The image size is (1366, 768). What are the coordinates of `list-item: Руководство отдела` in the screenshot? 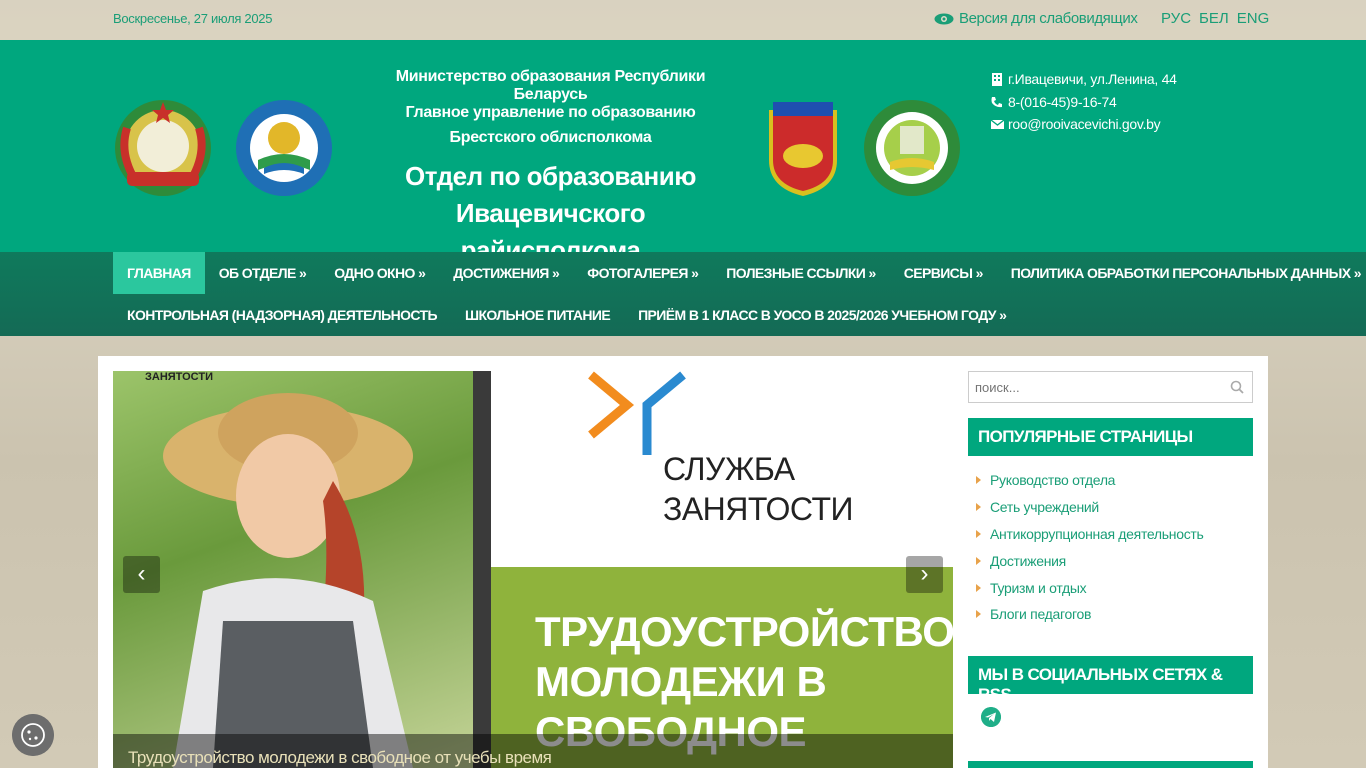 It's located at (1090, 480).